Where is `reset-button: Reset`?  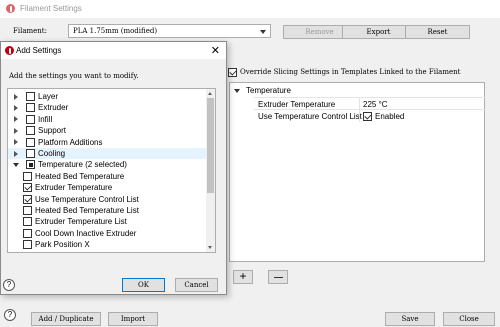
reset-button: Reset is located at coordinates (437, 32).